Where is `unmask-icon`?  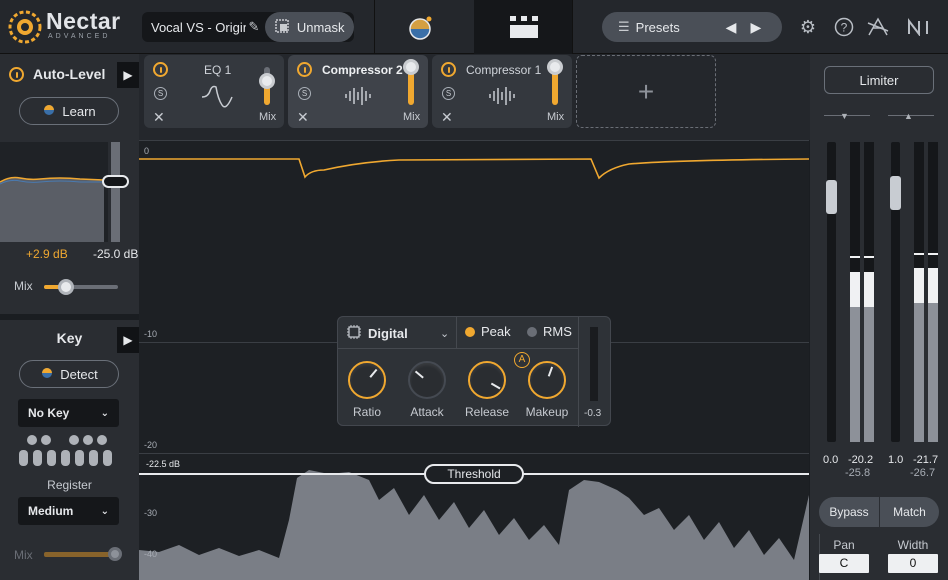 unmask-icon is located at coordinates (282, 27).